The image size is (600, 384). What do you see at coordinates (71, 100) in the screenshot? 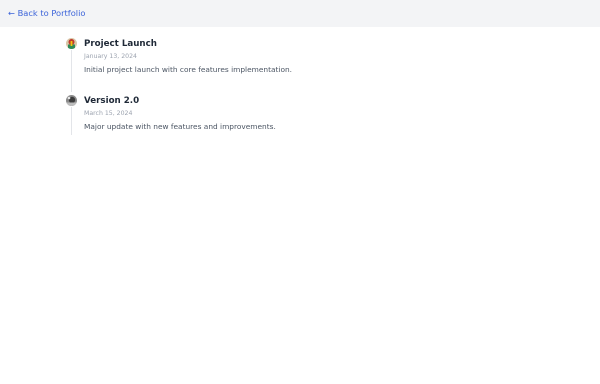
I see `version-thumbnail-icon` at bounding box center [71, 100].